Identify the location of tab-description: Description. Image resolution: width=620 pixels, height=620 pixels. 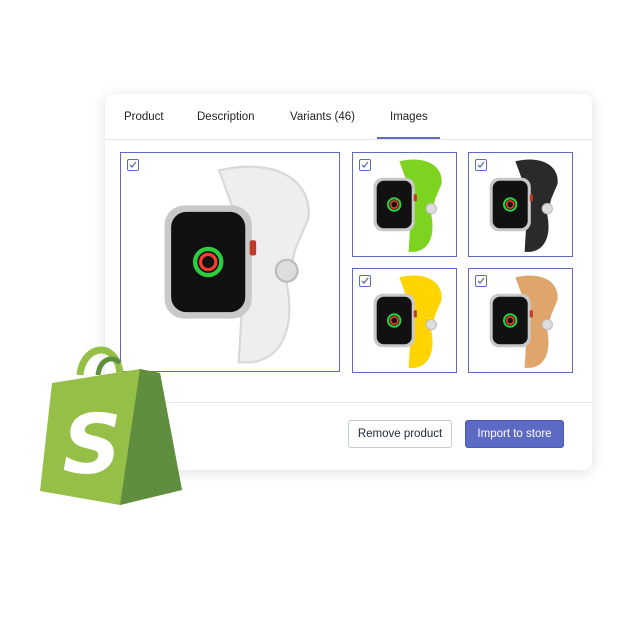
(226, 117).